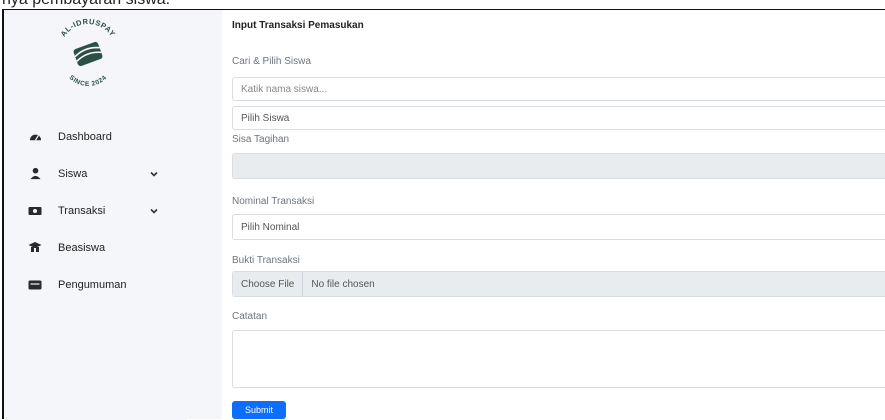 The image size is (885, 420). What do you see at coordinates (265, 118) in the screenshot?
I see `student-select-value: Pilih Siswa` at bounding box center [265, 118].